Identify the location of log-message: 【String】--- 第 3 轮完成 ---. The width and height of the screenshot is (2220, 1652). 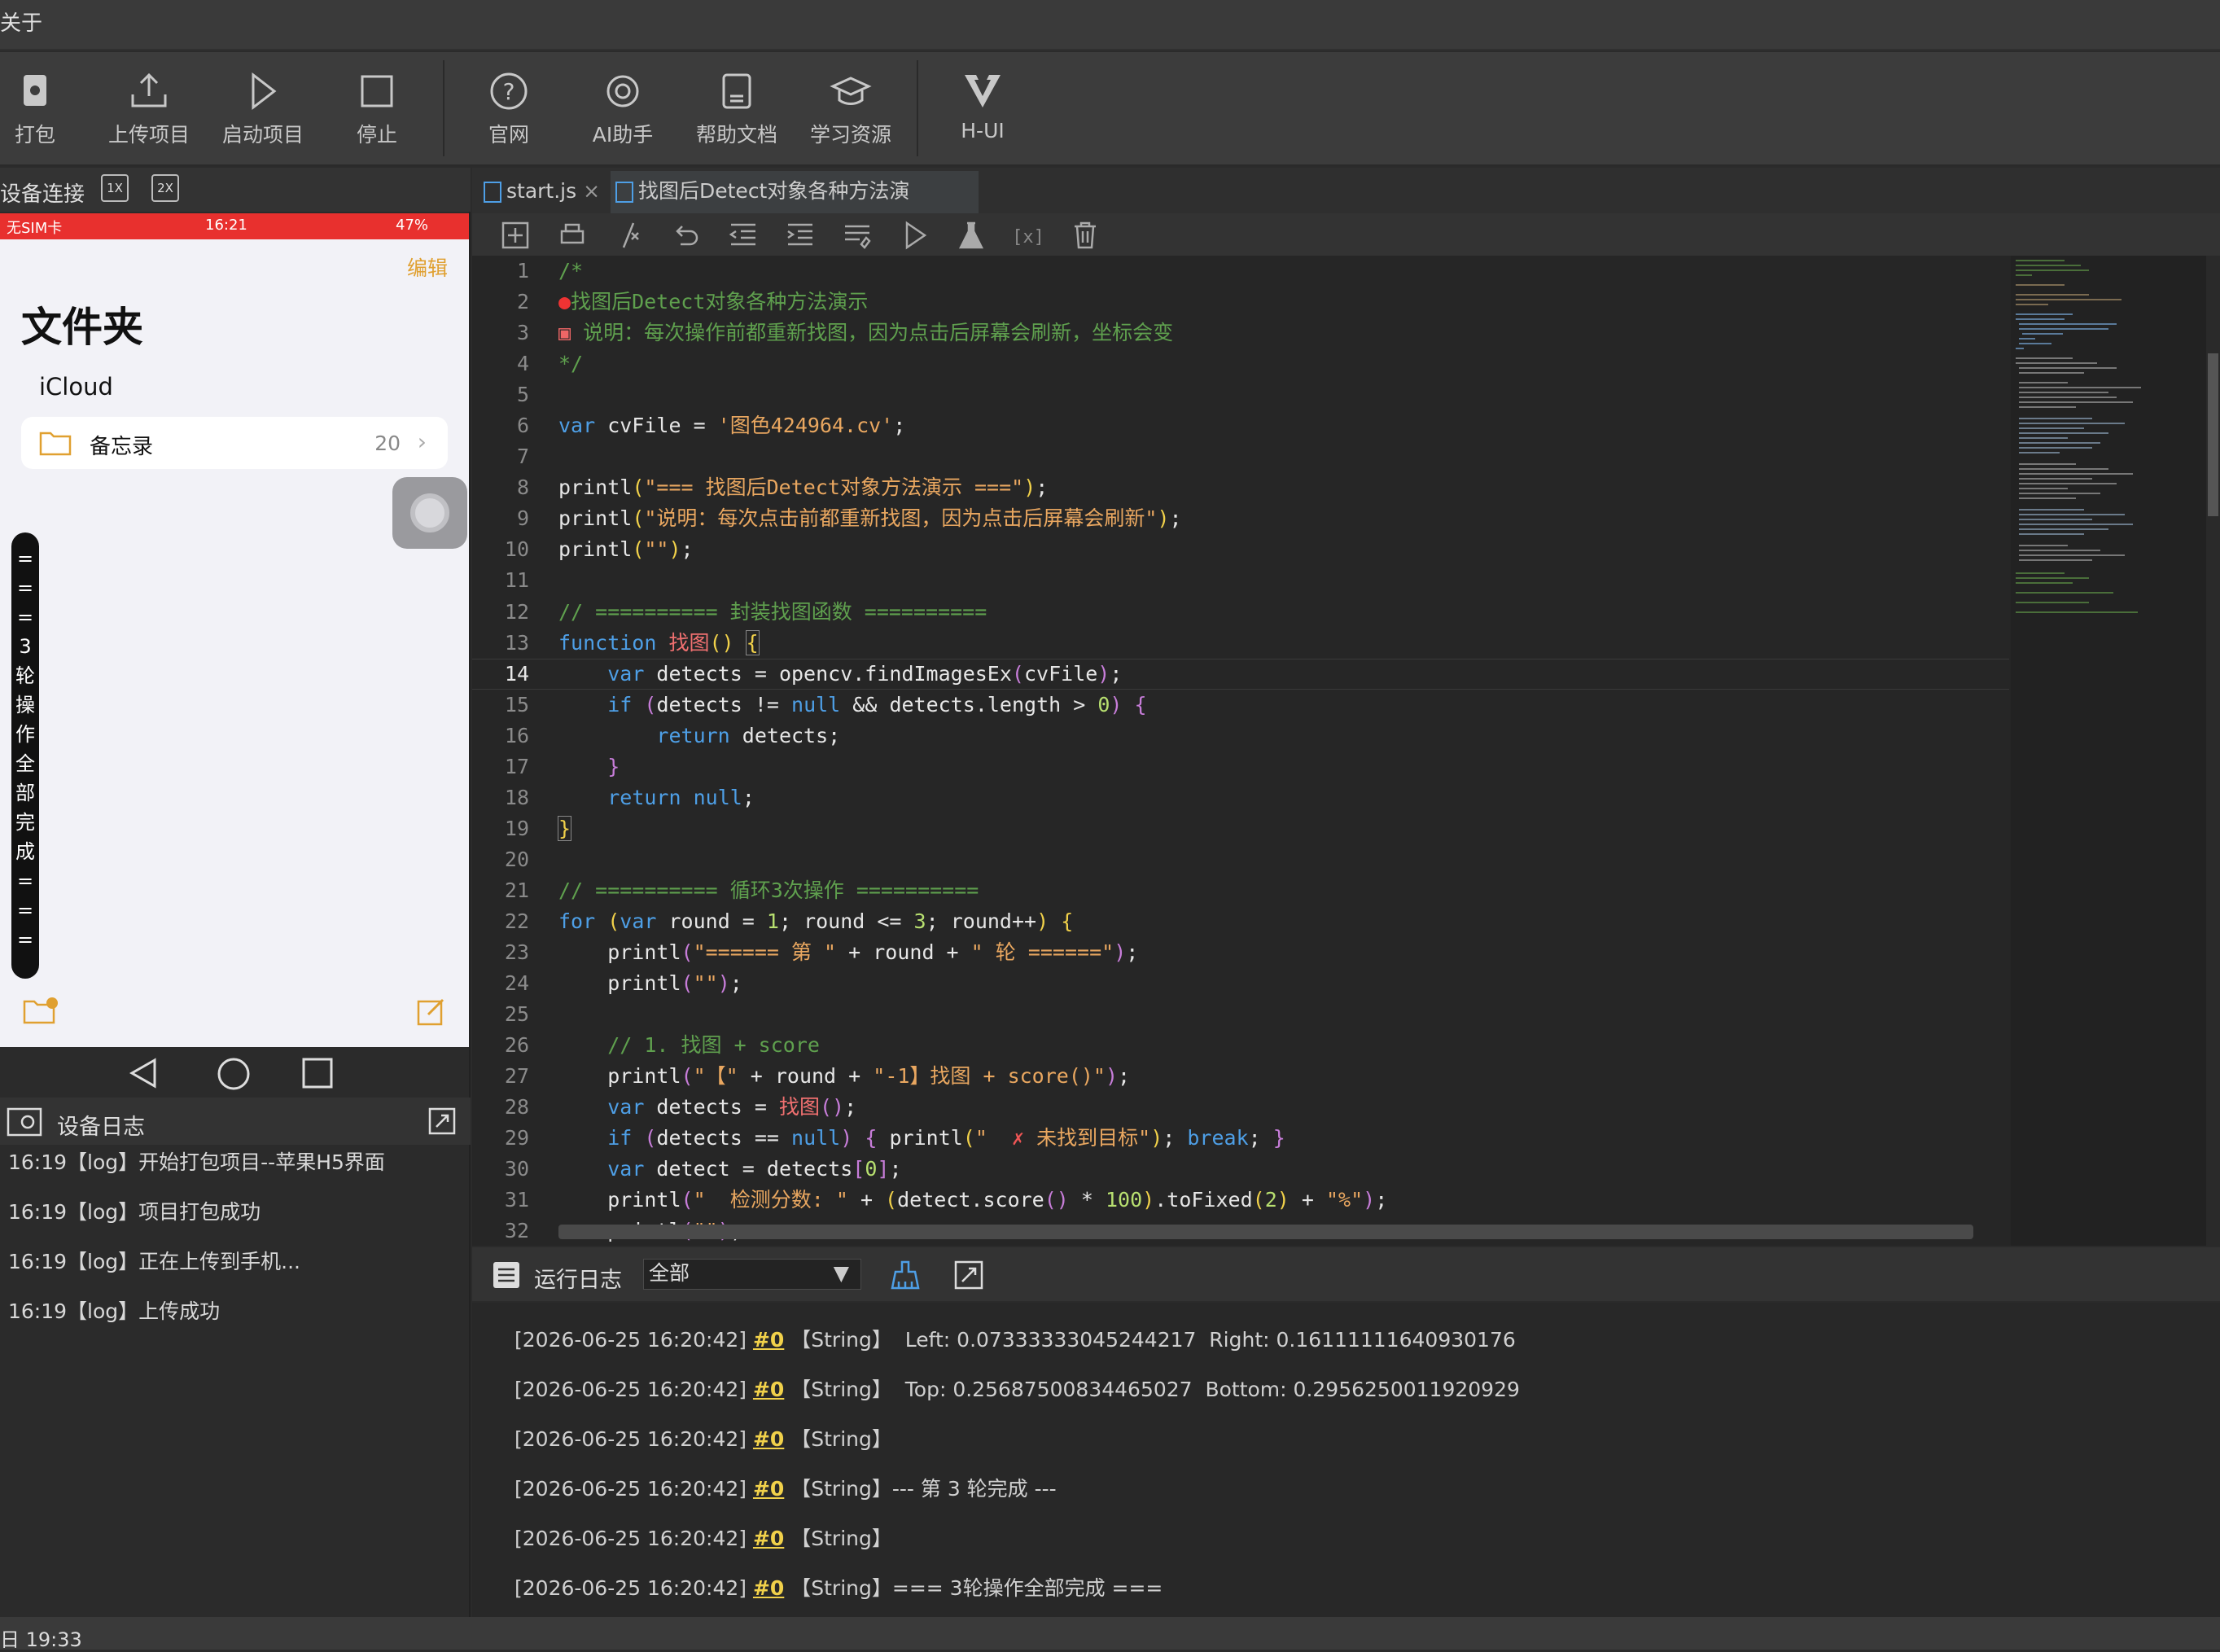
(920, 1489).